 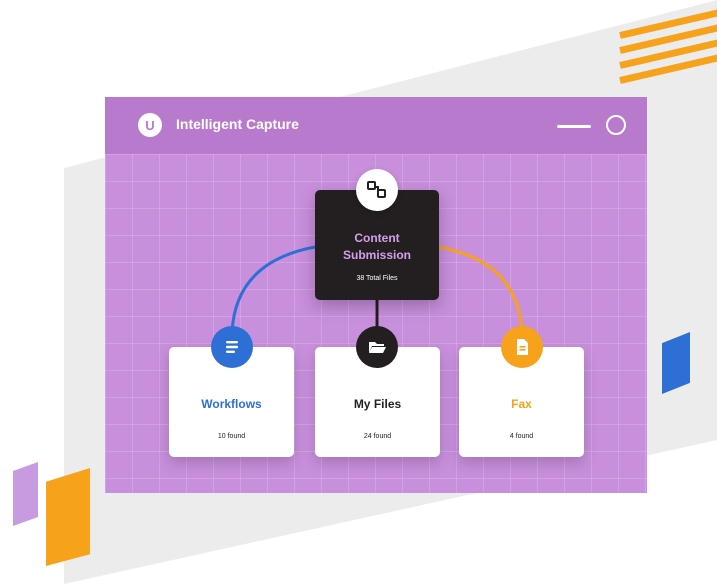 What do you see at coordinates (481, 289) in the screenshot?
I see `connector-fax` at bounding box center [481, 289].